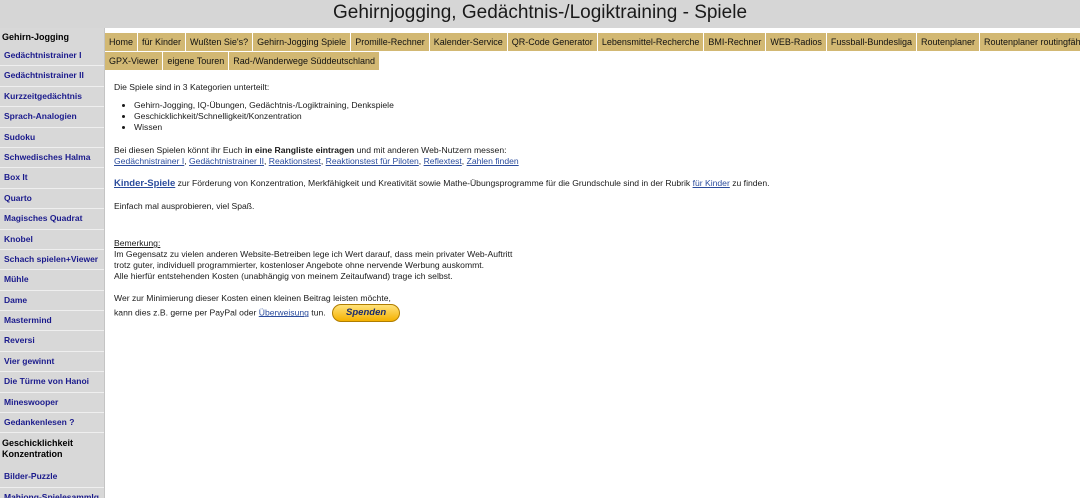 The image size is (1080, 498). I want to click on sidebar-item-gedankenlesen: Gedankenlesen ?, so click(52, 423).